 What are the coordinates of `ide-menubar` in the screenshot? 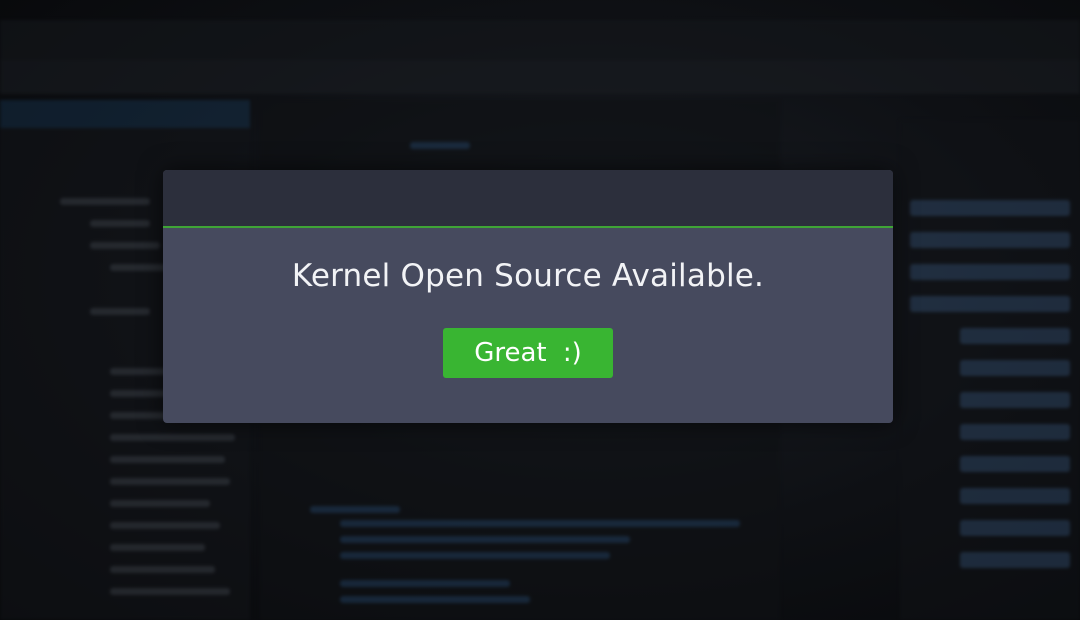 It's located at (540, 40).